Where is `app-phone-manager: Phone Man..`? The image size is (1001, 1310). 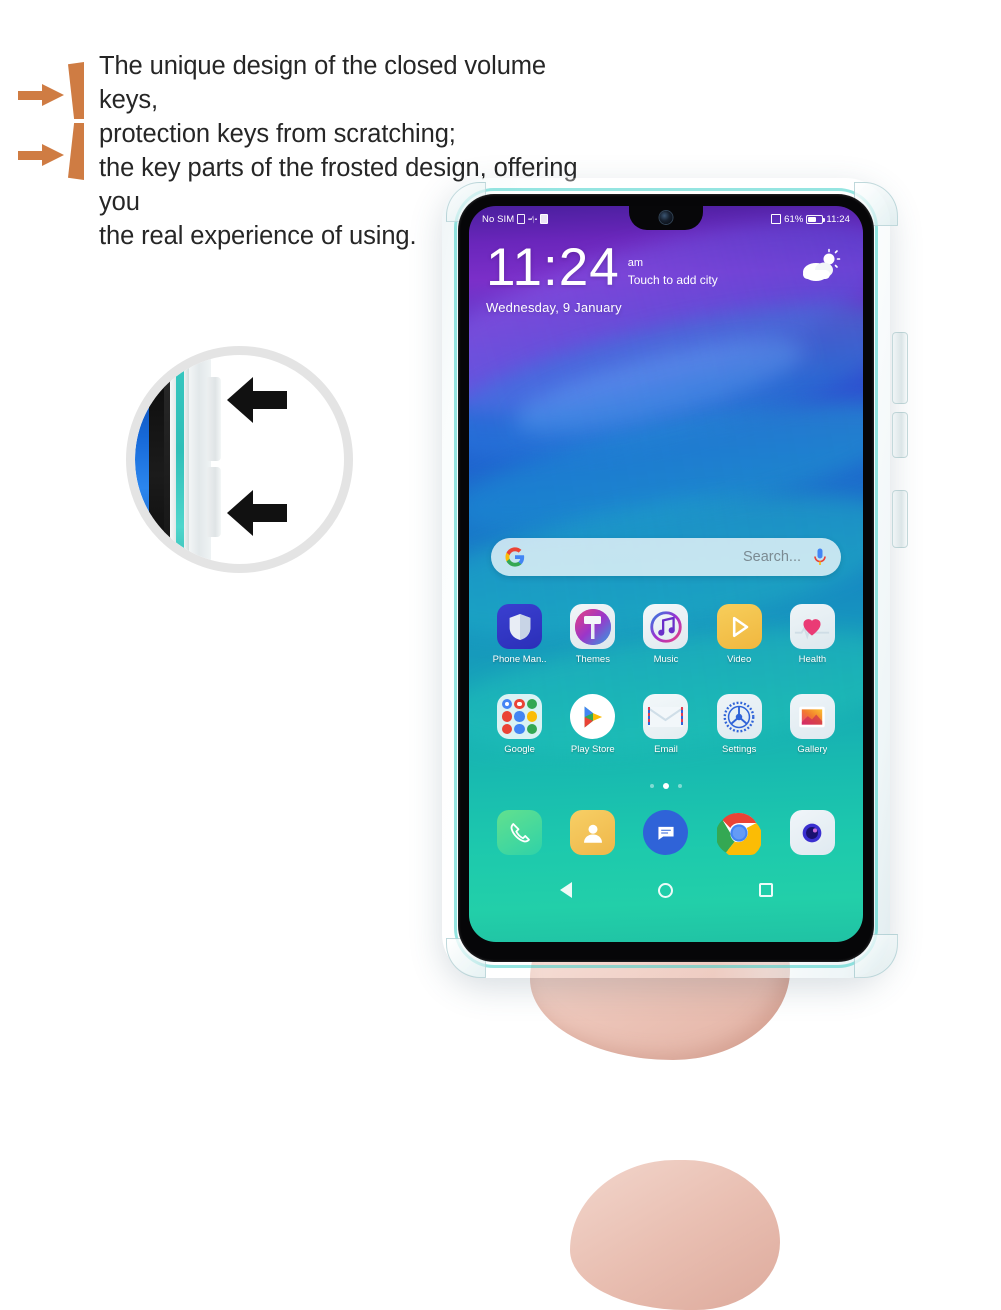 app-phone-manager: Phone Man.. is located at coordinates (519, 634).